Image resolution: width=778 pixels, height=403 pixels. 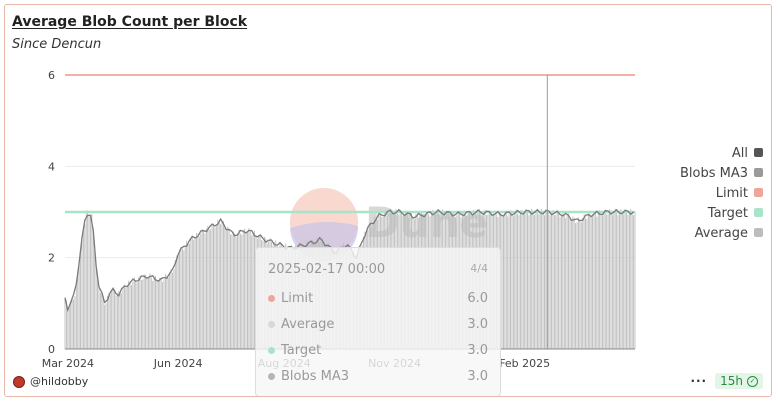 I want to click on x-tick-label: Feb 2025, so click(x=524, y=363).